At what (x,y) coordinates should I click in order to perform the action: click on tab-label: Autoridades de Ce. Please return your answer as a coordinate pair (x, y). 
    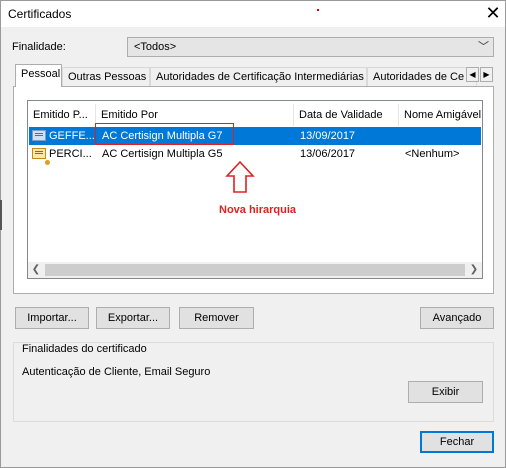
    Looking at the image, I should click on (419, 77).